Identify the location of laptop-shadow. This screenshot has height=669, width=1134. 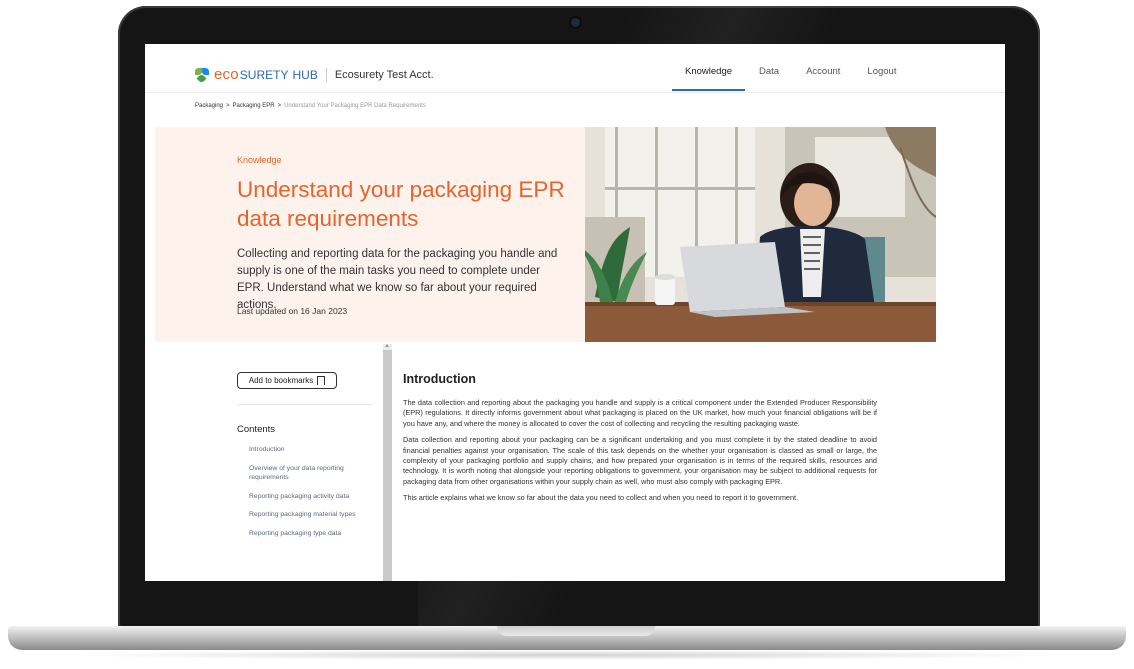
(567, 655).